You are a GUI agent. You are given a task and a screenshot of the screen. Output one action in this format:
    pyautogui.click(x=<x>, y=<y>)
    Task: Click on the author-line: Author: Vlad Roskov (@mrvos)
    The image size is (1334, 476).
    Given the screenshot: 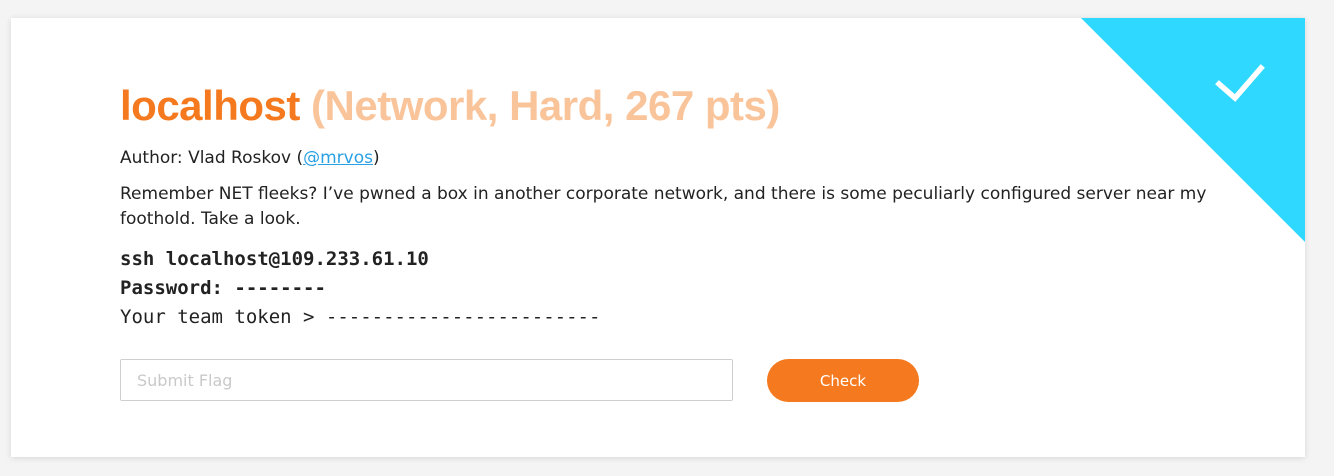 What is the action you would take?
    pyautogui.click(x=250, y=158)
    